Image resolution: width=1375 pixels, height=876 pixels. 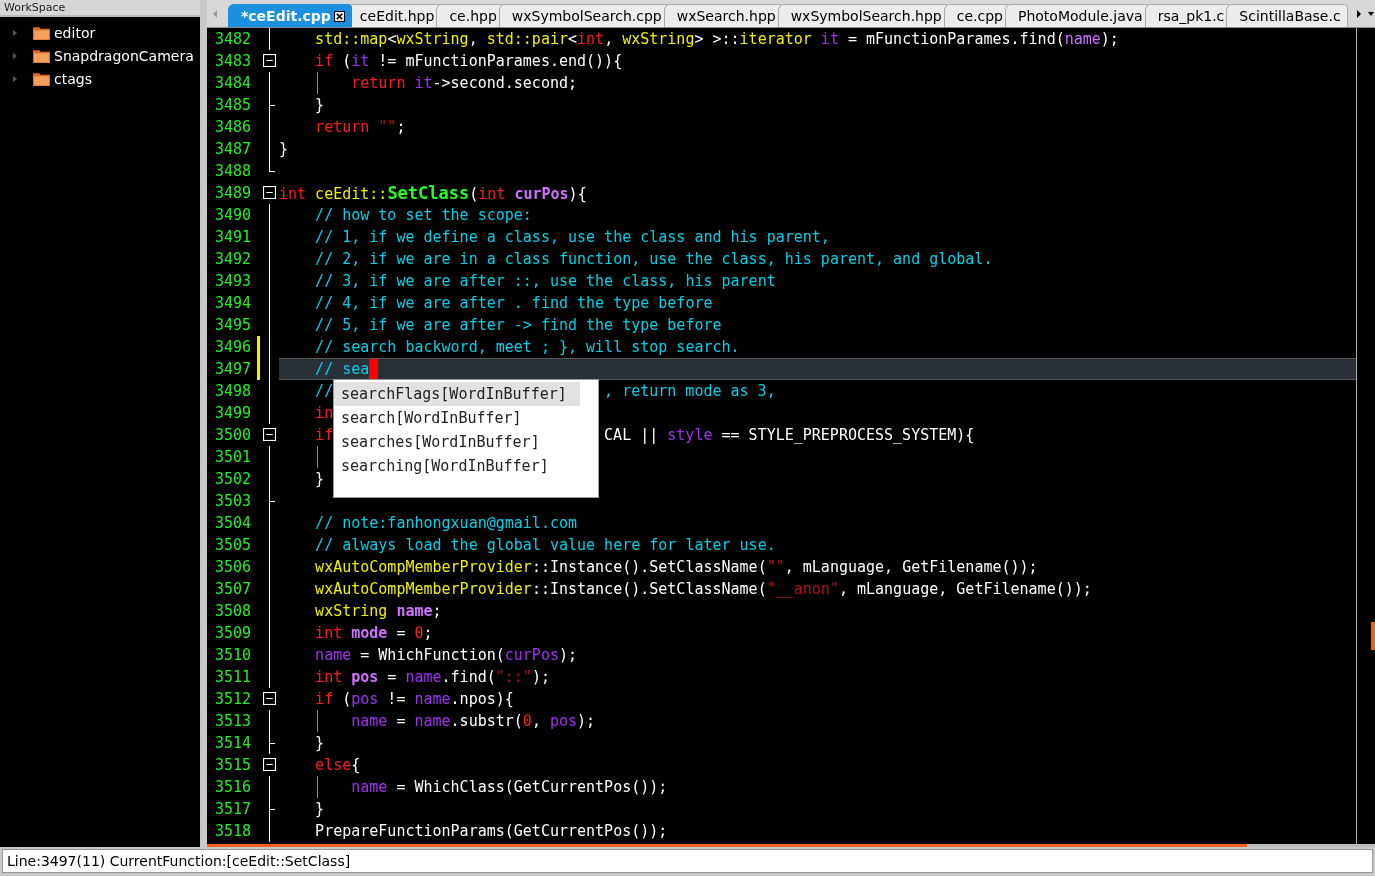 I want to click on line-number: 3508, so click(x=233, y=611).